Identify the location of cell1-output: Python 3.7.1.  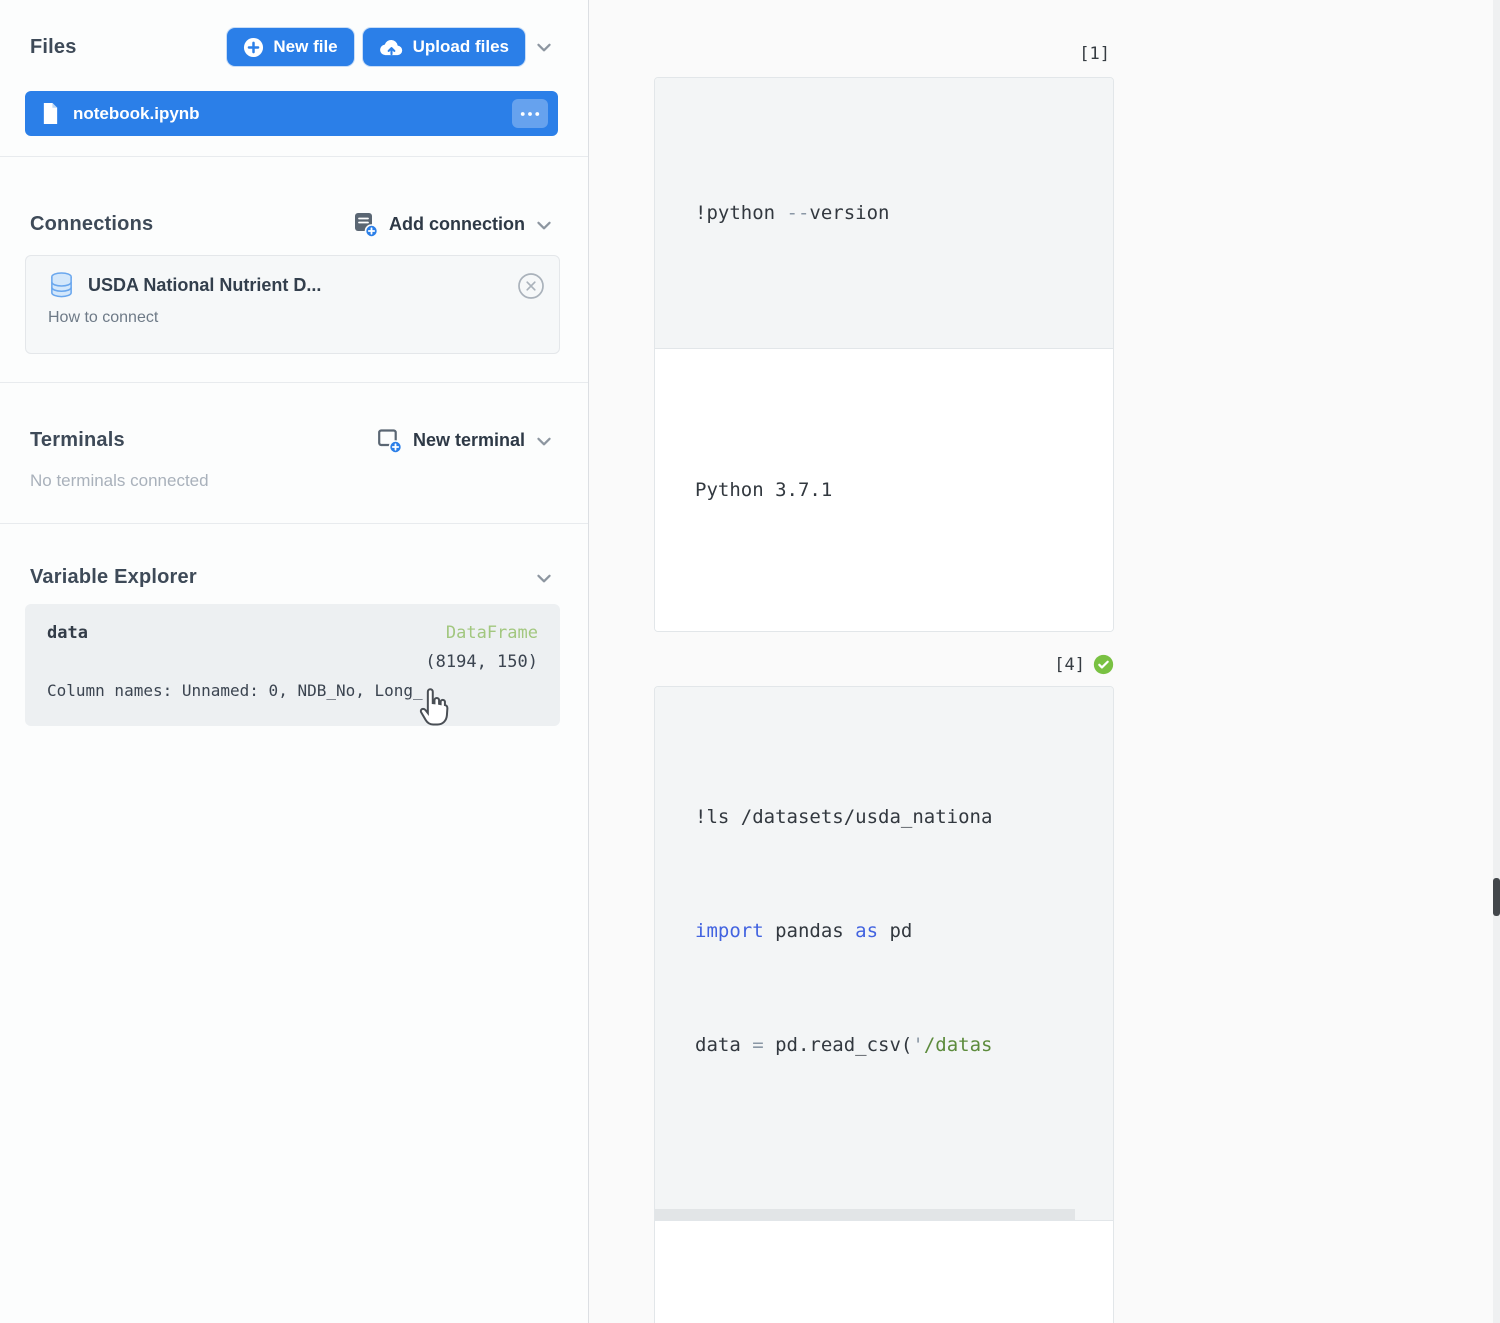
(884, 490).